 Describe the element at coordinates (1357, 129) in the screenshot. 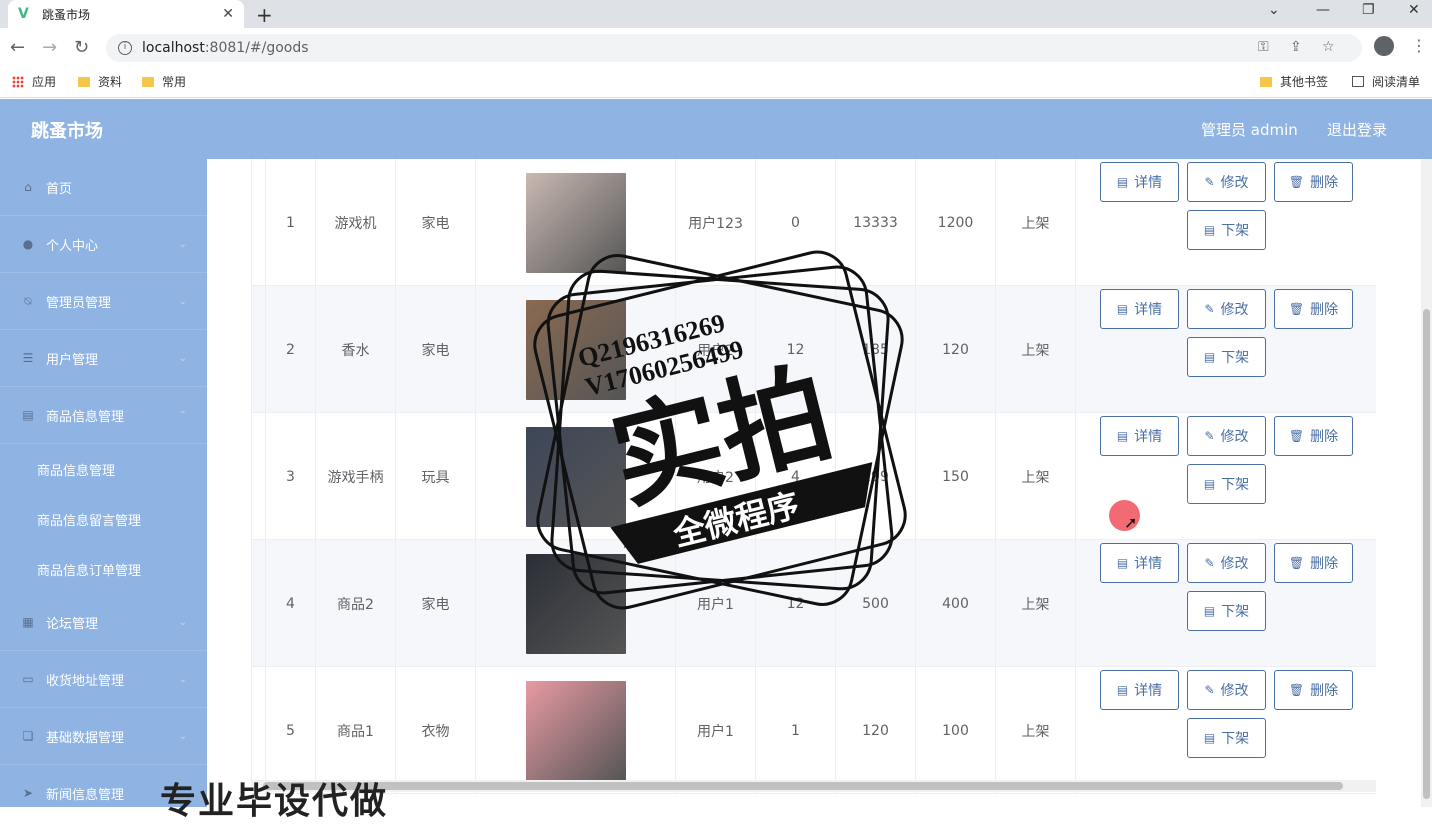

I see `logout-link: 退出登录` at that location.